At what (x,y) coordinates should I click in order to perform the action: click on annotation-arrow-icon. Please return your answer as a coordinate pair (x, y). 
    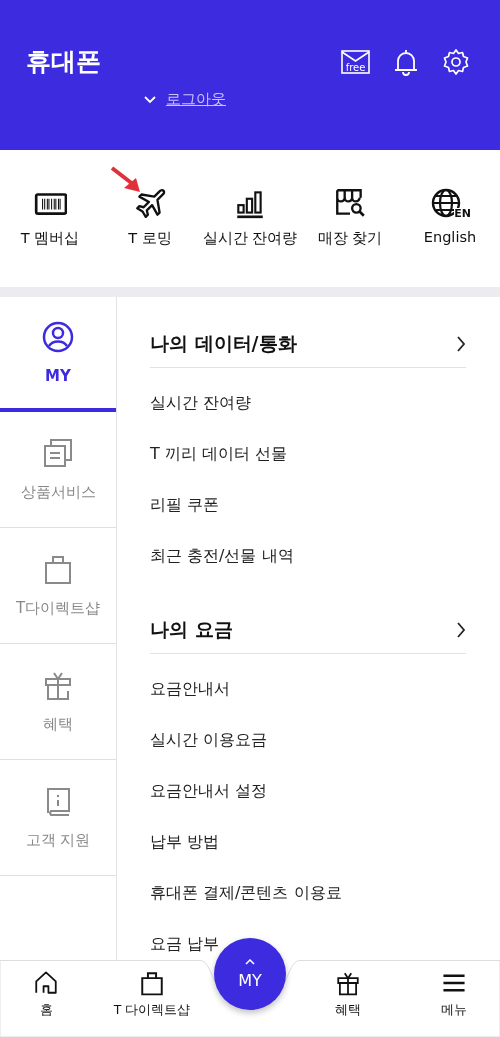
    Looking at the image, I should click on (126, 180).